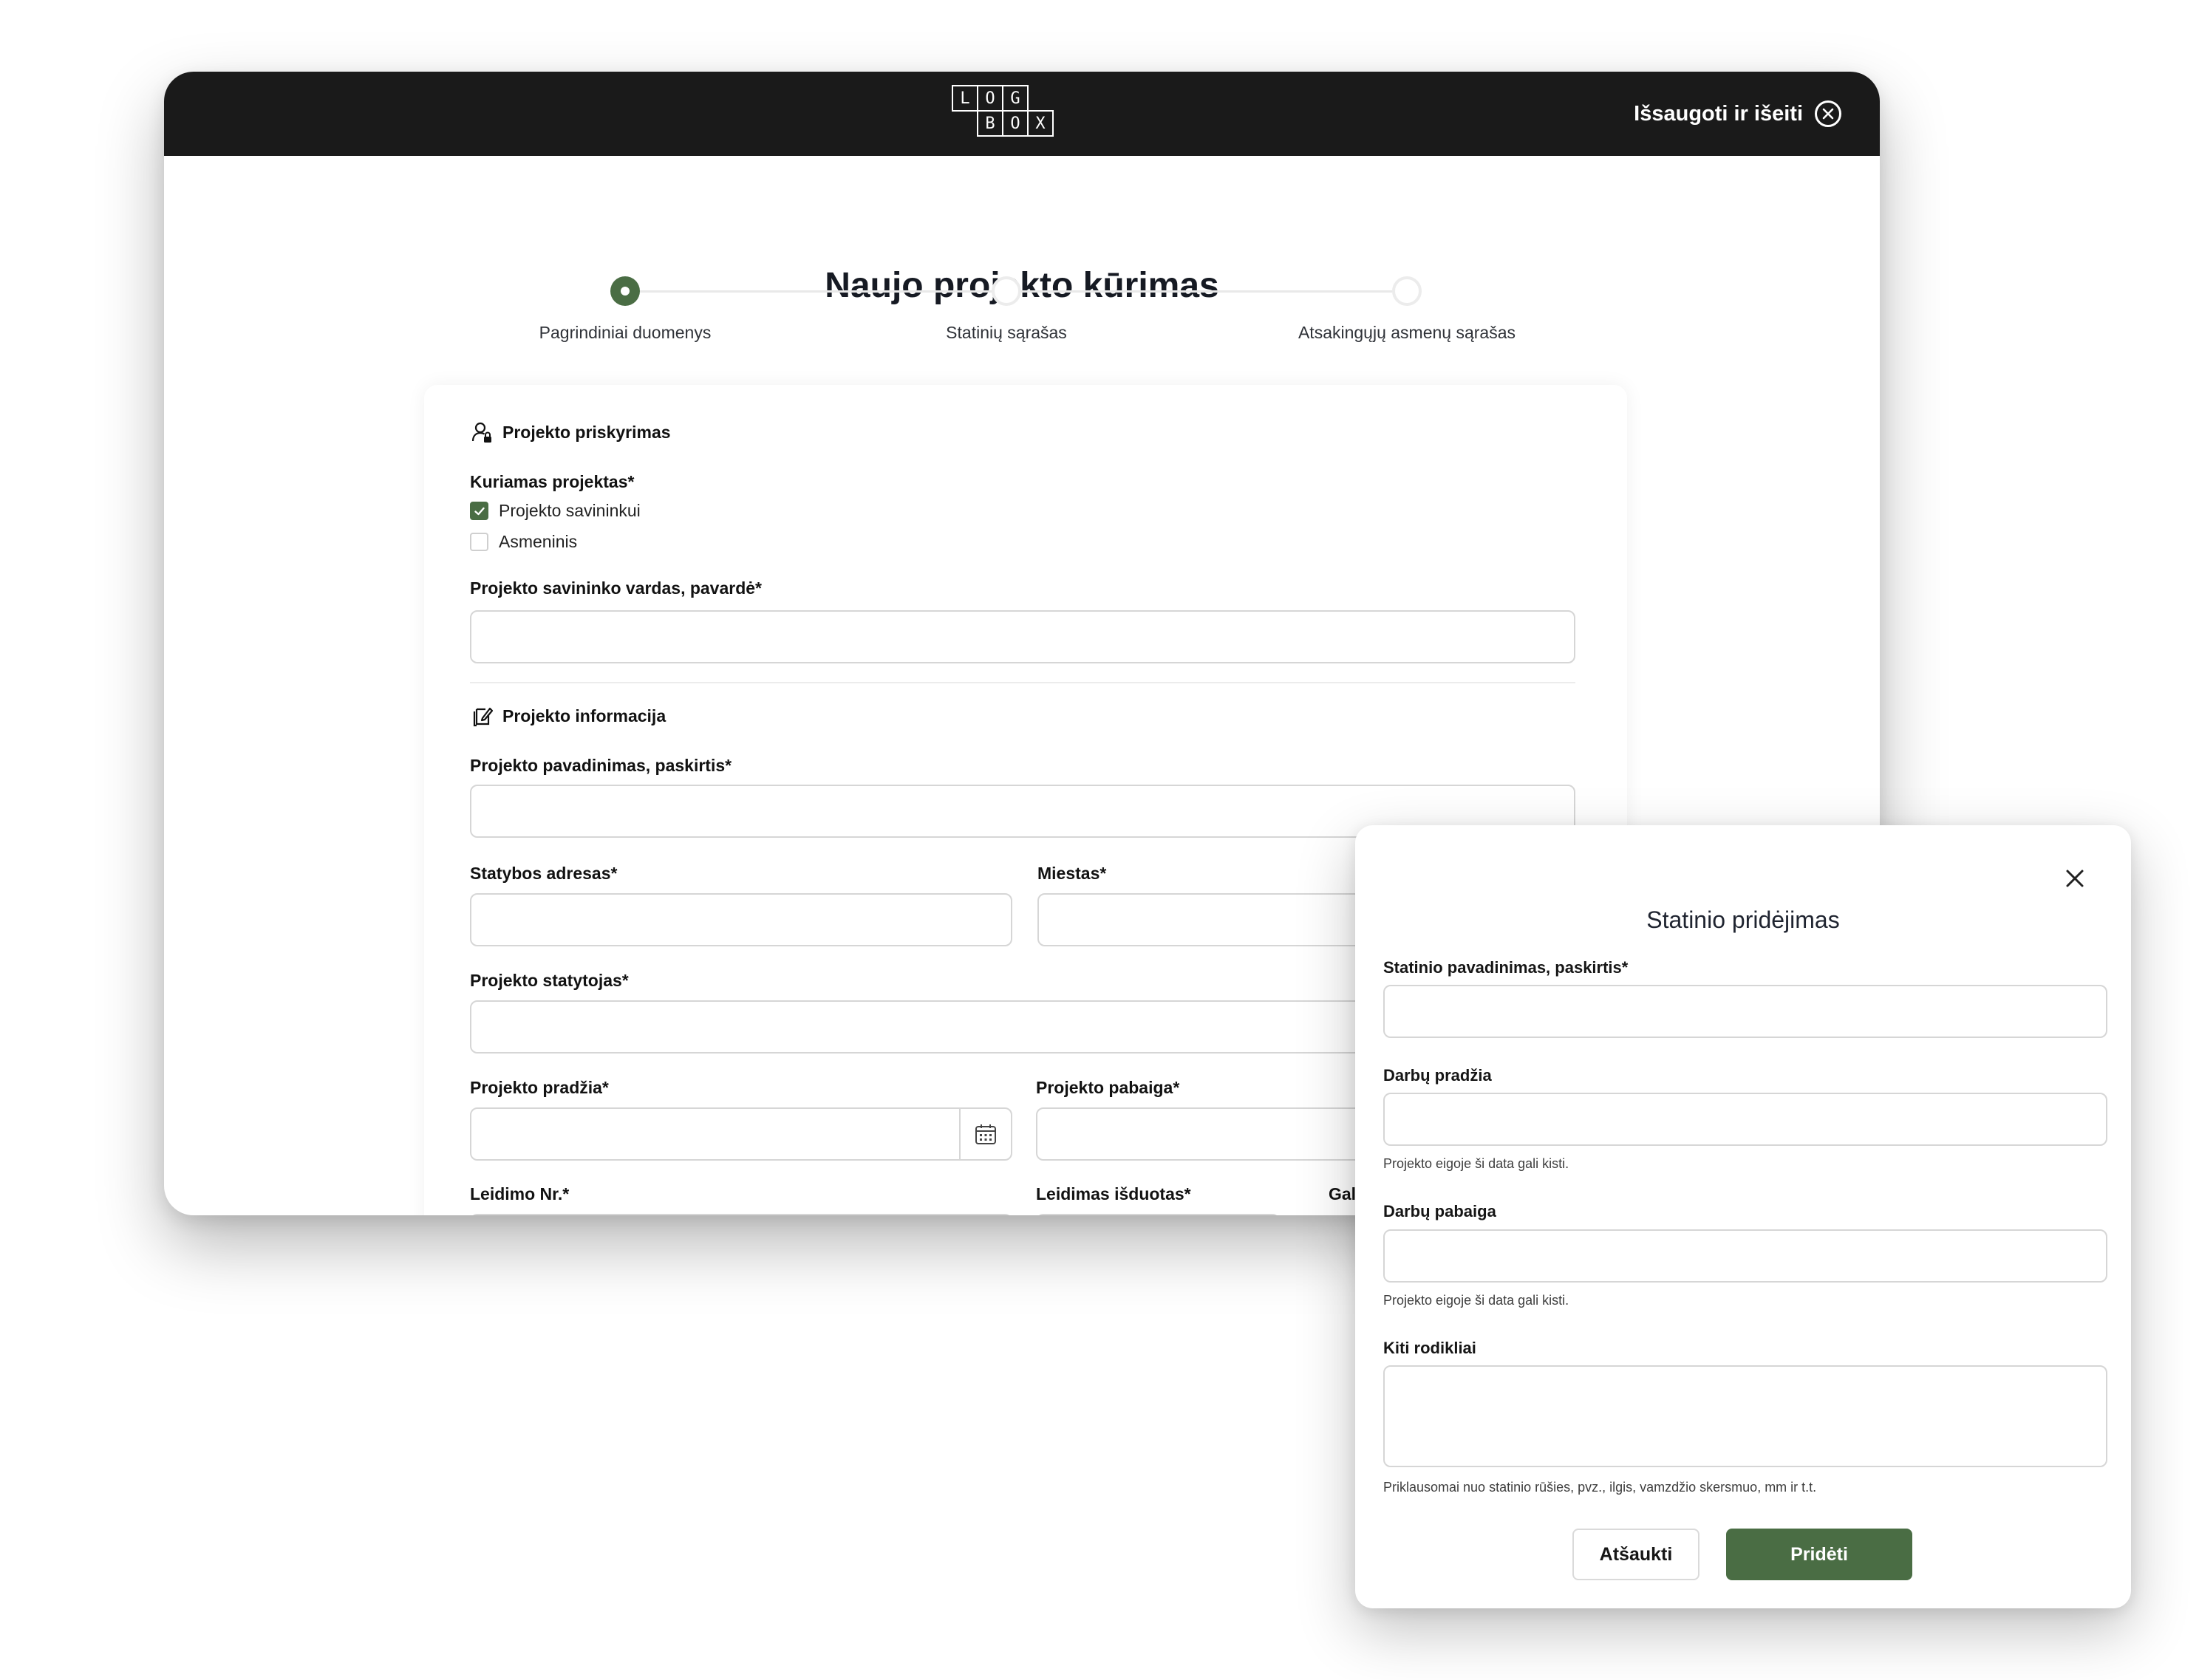 This screenshot has height=1680, width=2199. Describe the element at coordinates (625, 332) in the screenshot. I see `step-label-1: Pagrindiniai duomenys` at that location.